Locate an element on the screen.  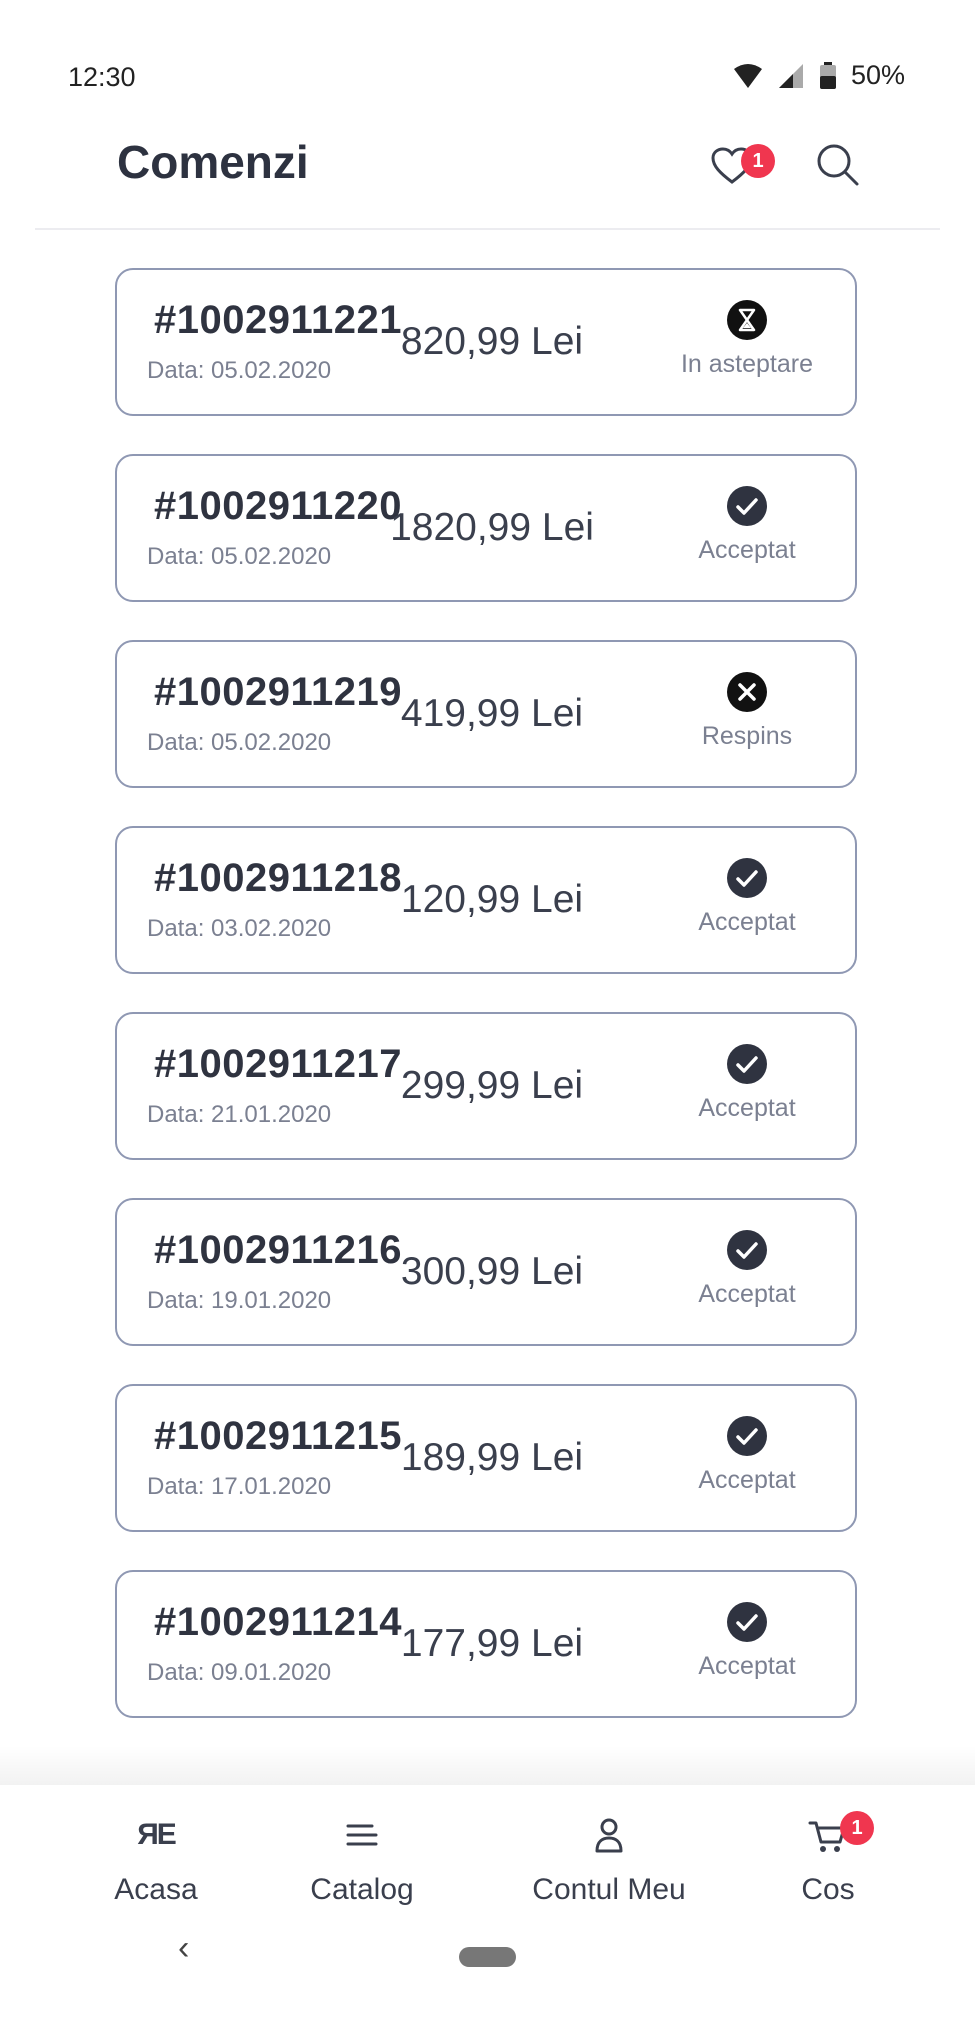
order-total: 120,99 Lei is located at coordinates (492, 899).